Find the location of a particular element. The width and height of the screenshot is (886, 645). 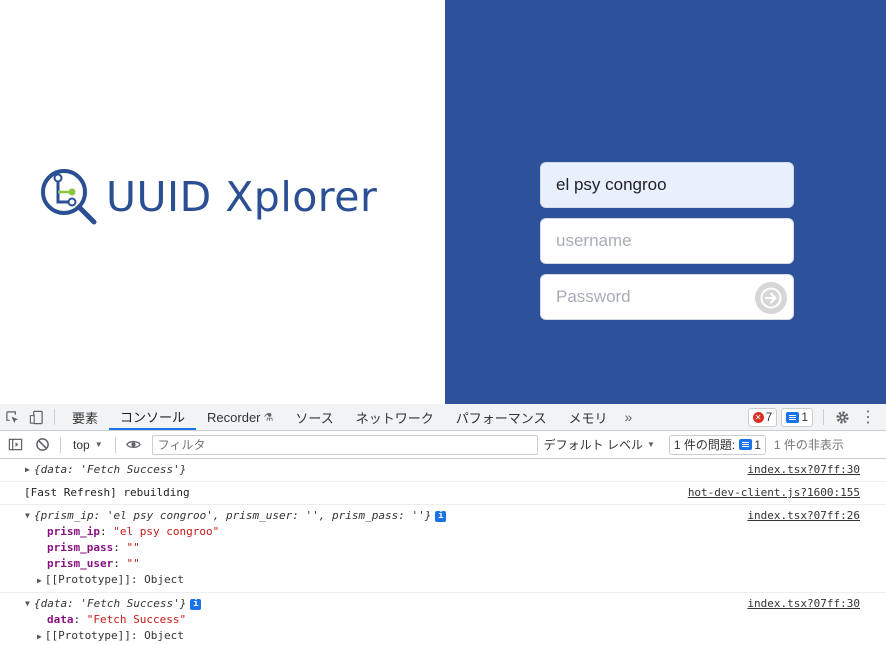

prism-ip-field is located at coordinates (667, 185).